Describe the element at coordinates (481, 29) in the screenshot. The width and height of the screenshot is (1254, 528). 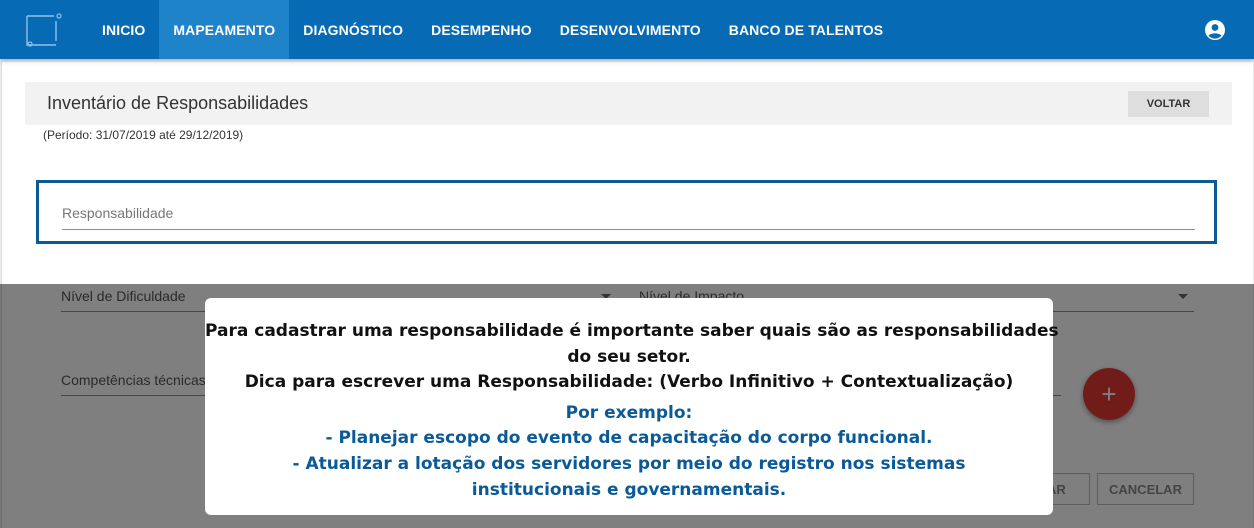
I see `nav-item-desempenho: DESEMPENHO` at that location.